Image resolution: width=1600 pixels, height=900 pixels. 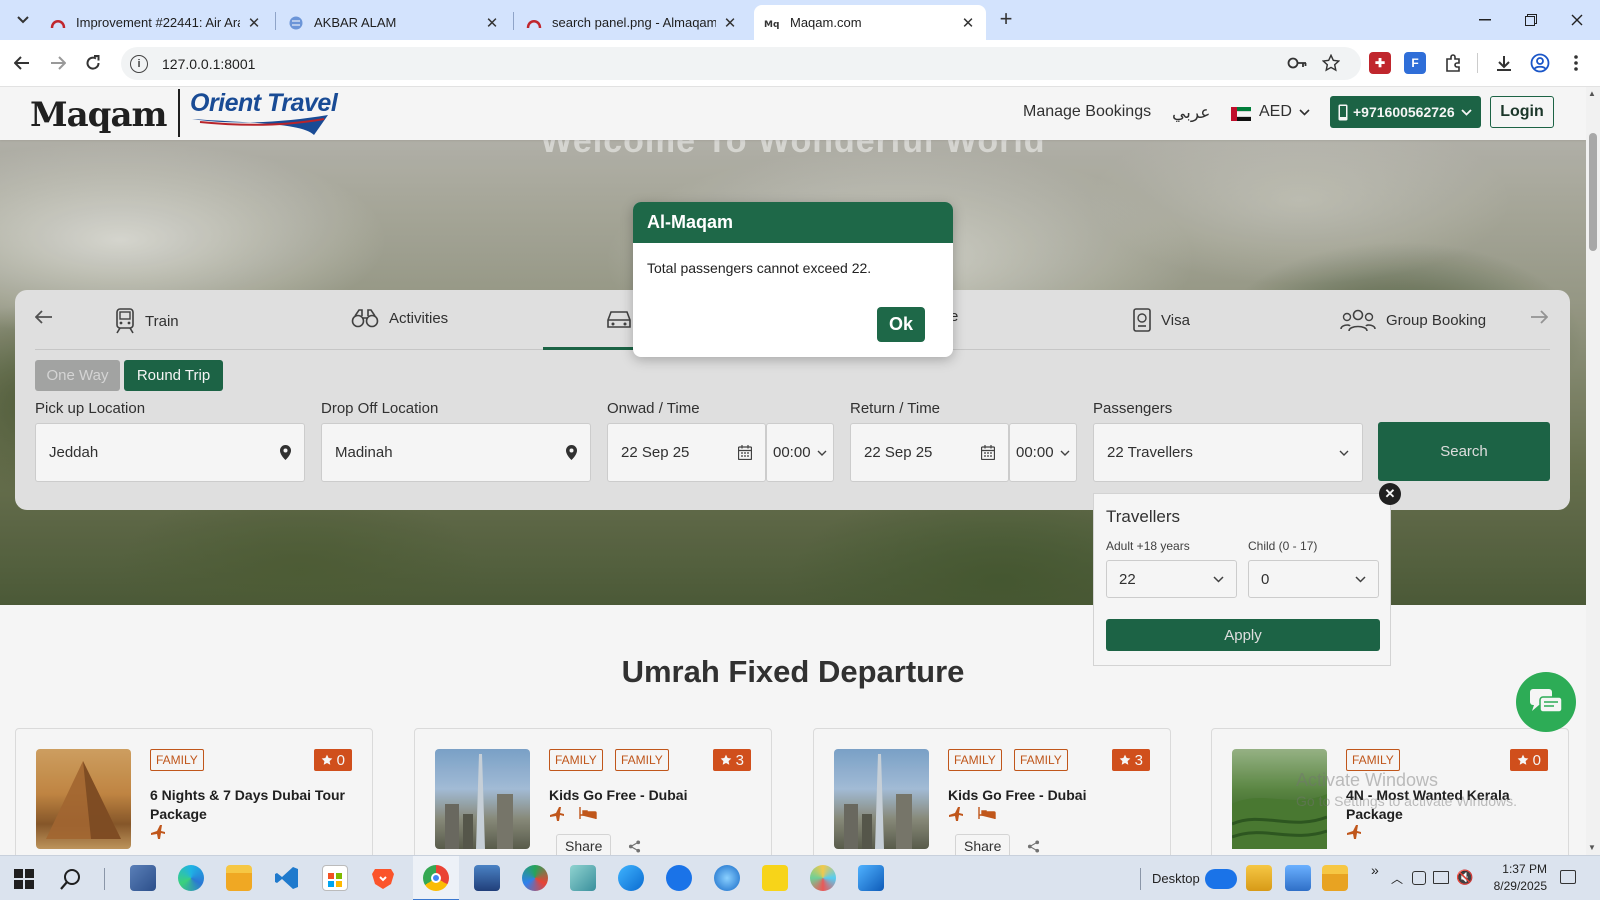 What do you see at coordinates (1397, 878) in the screenshot?
I see `tray-overflow-chevron-icon: ︿` at bounding box center [1397, 878].